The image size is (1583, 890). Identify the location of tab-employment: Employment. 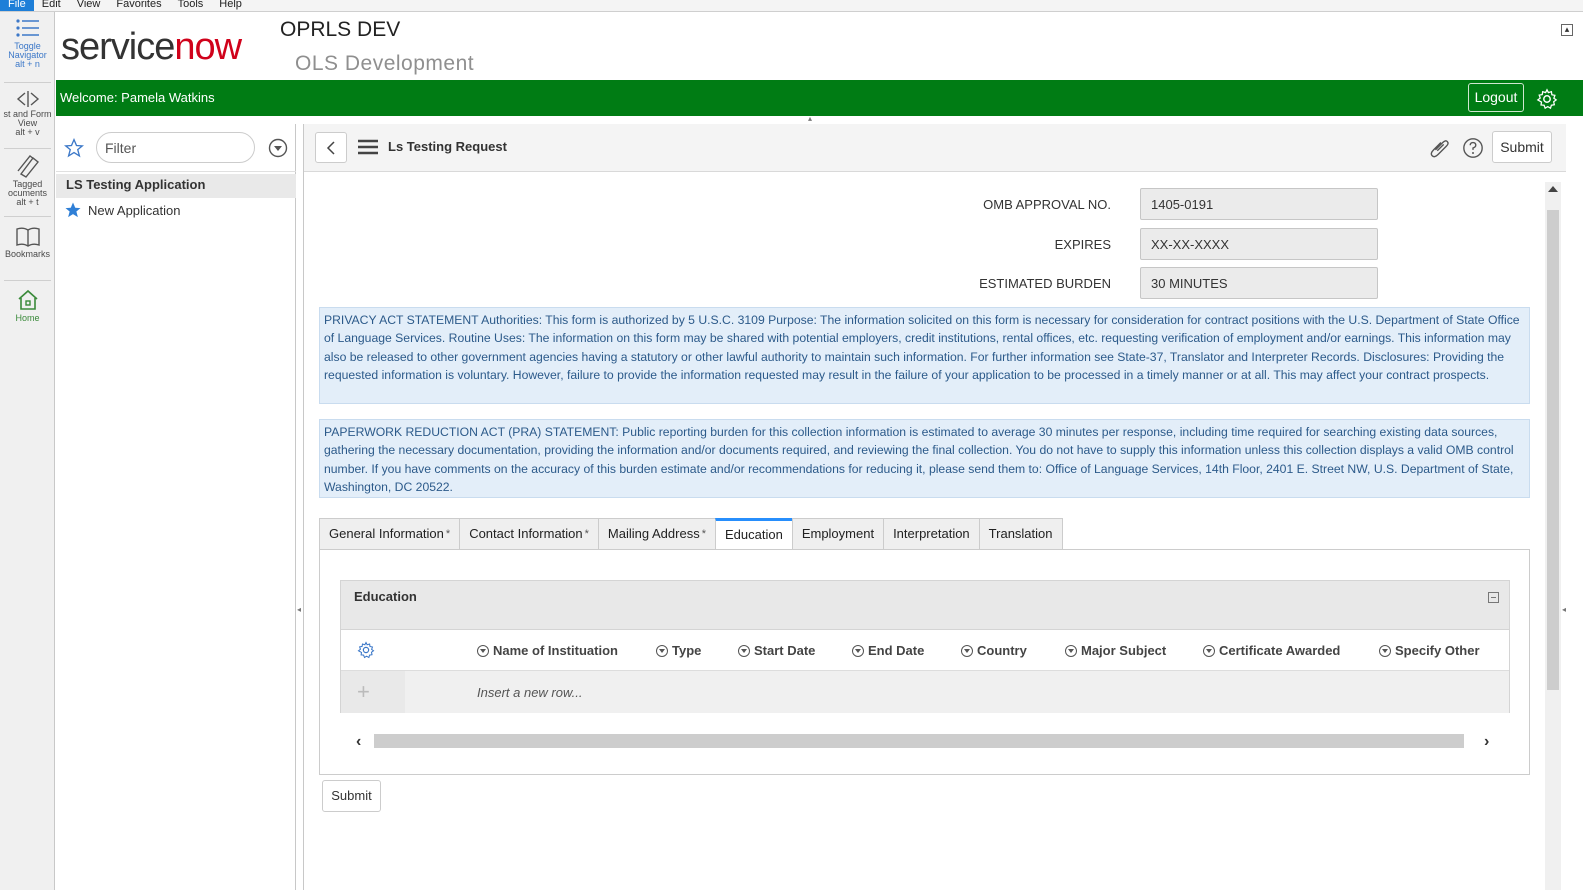
(837, 534).